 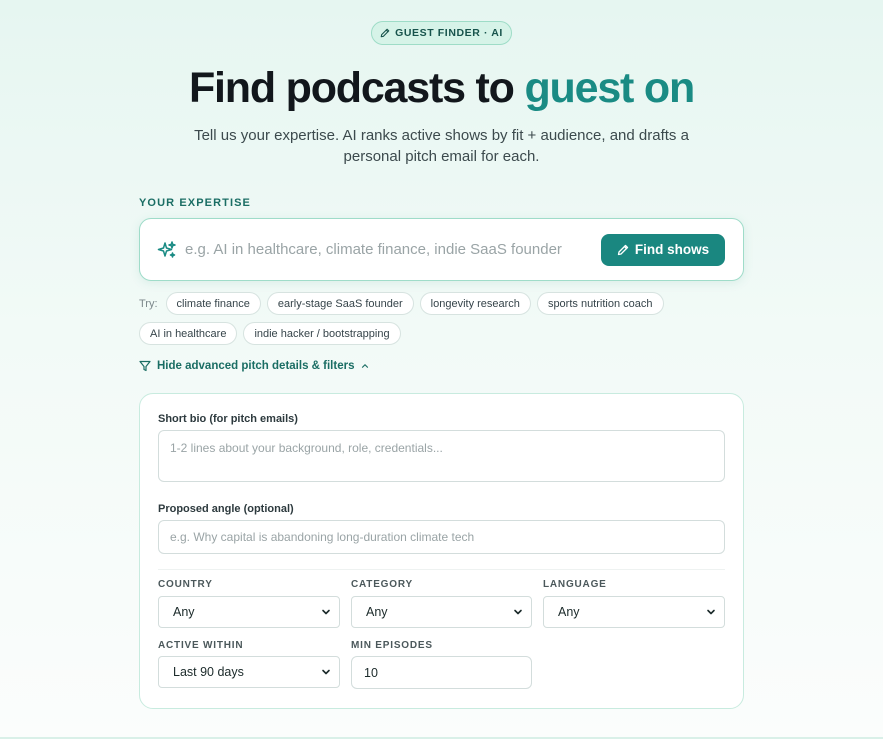 I want to click on angle-label: Proposed angle (optional), so click(x=226, y=509).